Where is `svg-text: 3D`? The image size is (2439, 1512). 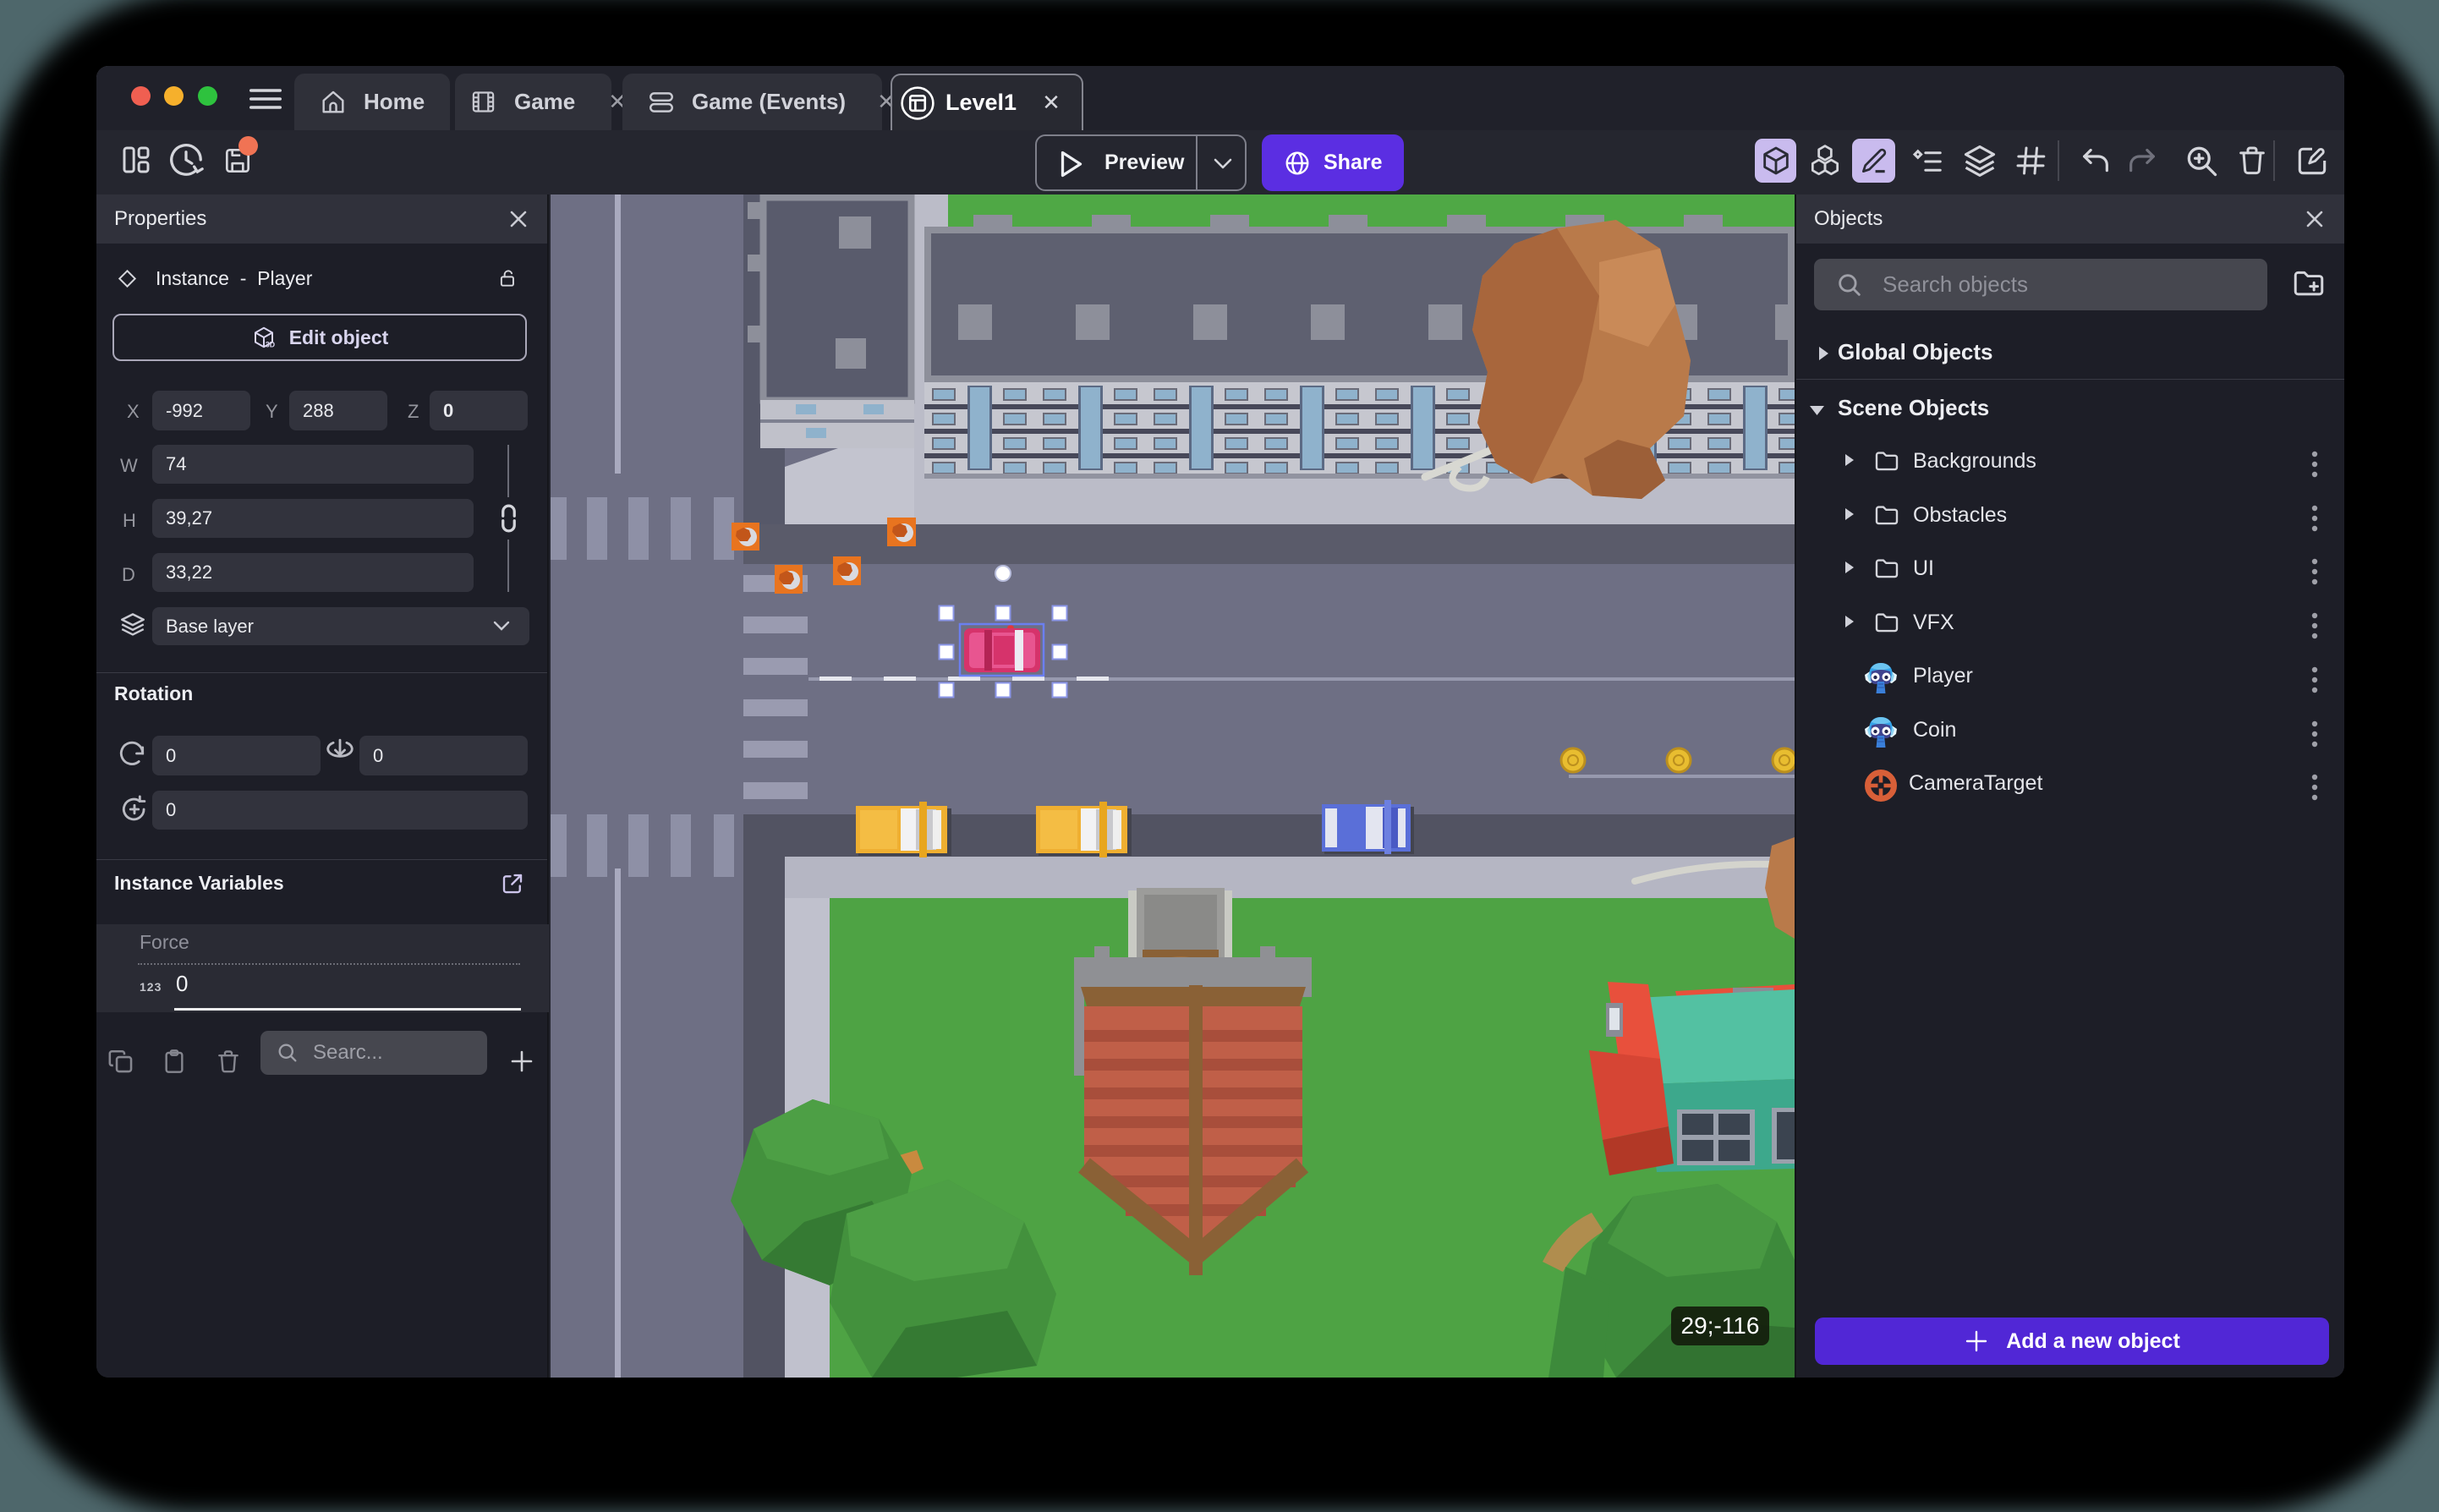
svg-text: 3D is located at coordinates (270, 344).